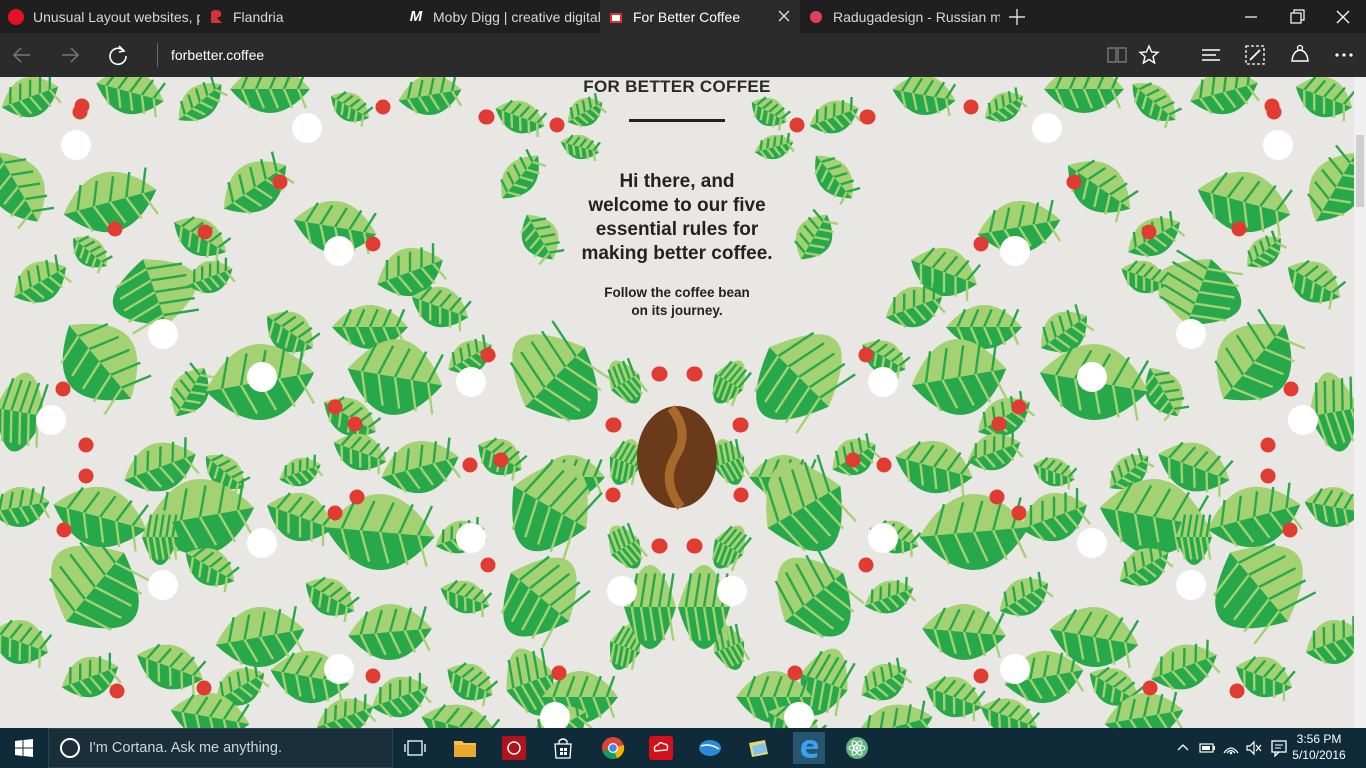 This screenshot has width=1366, height=768. What do you see at coordinates (300, 16) in the screenshot?
I see `tab-flandria: Flandria` at bounding box center [300, 16].